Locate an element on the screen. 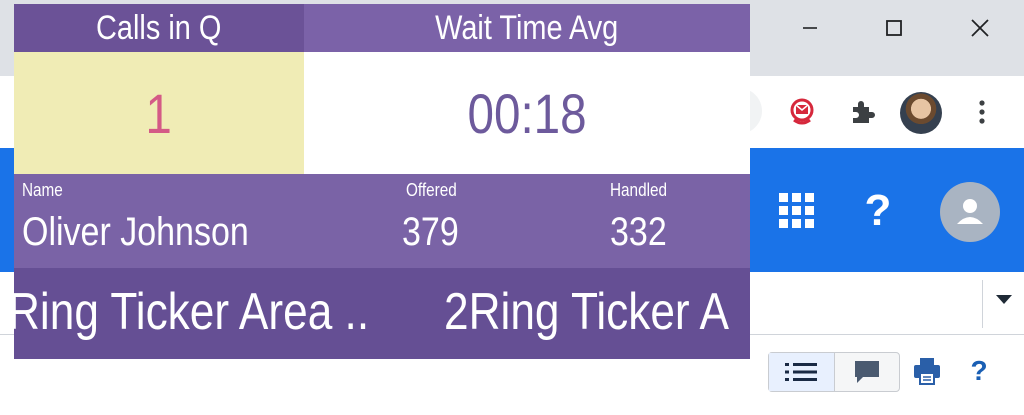 The image size is (1024, 415). puzzle-extension-icon is located at coordinates (862, 112).